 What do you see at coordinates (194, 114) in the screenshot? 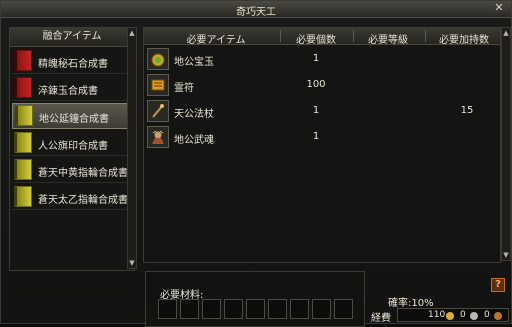
I see `requirement-name: 天公法杖` at bounding box center [194, 114].